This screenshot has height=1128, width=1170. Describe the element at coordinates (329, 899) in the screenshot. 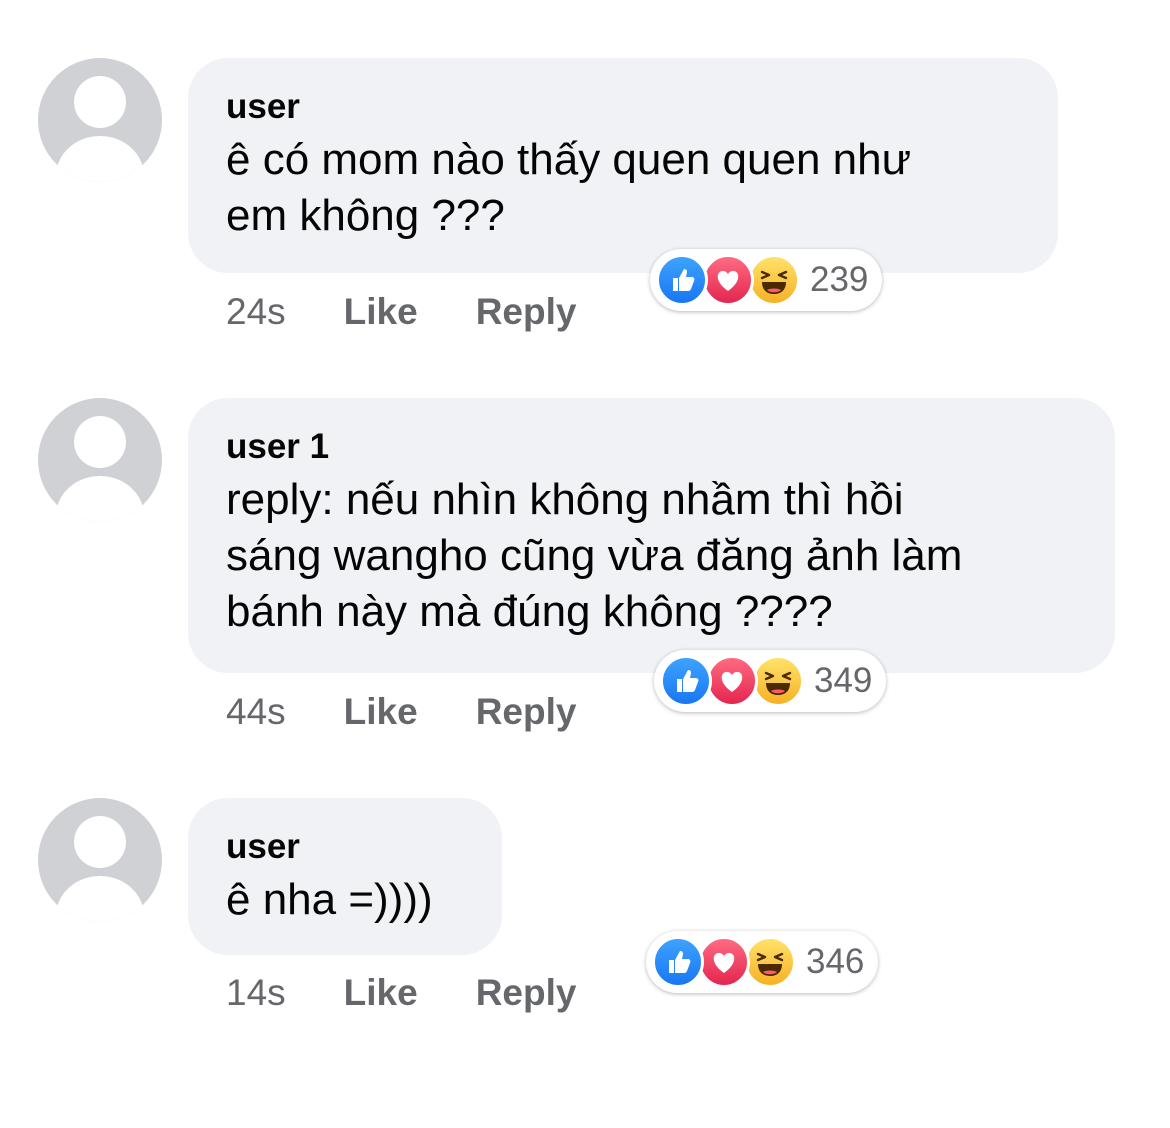

I see `comment-text: ê nha =))))` at that location.